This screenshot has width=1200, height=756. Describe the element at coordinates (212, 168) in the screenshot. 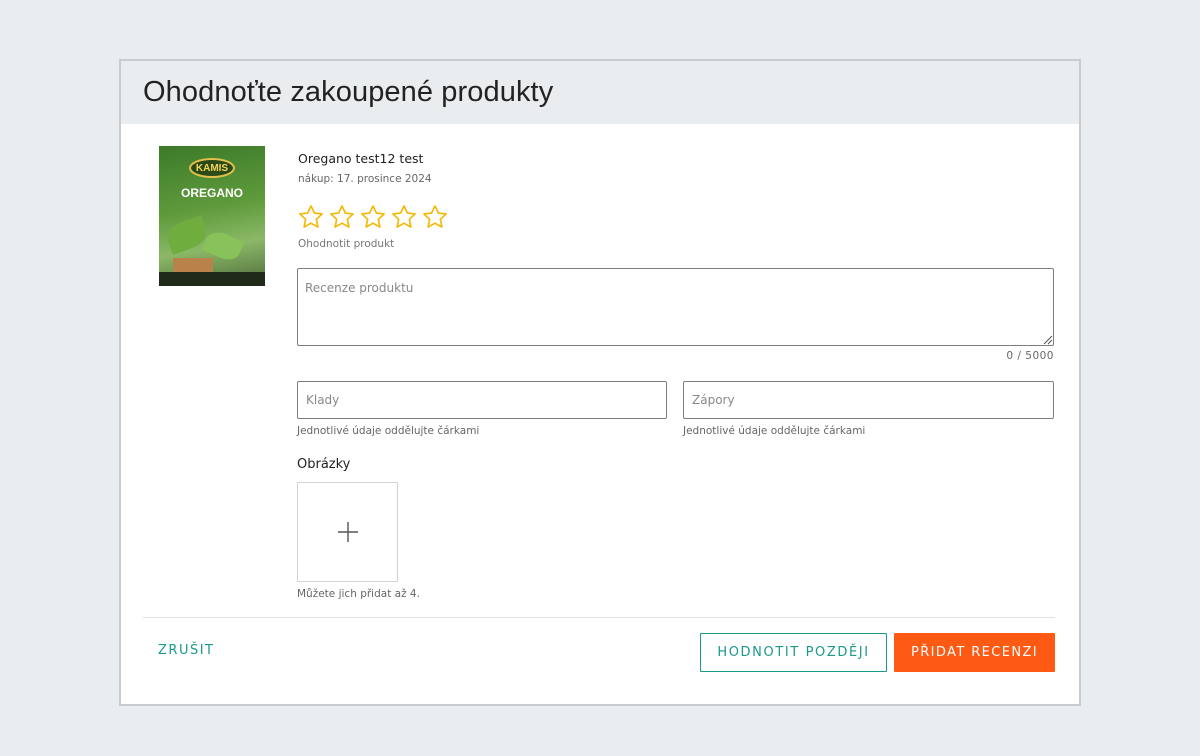

I see `brand-logo: KAMIS` at that location.